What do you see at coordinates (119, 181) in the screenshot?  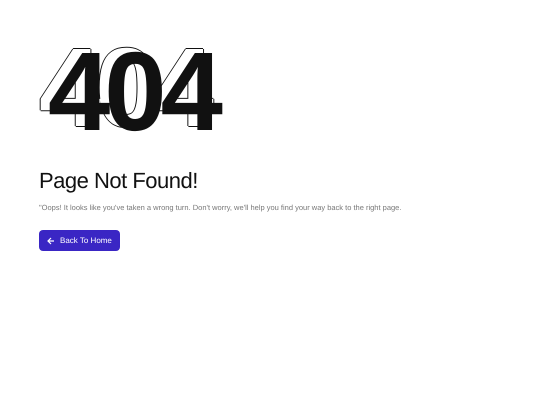 I see `page-heading: Page Not Found!` at bounding box center [119, 181].